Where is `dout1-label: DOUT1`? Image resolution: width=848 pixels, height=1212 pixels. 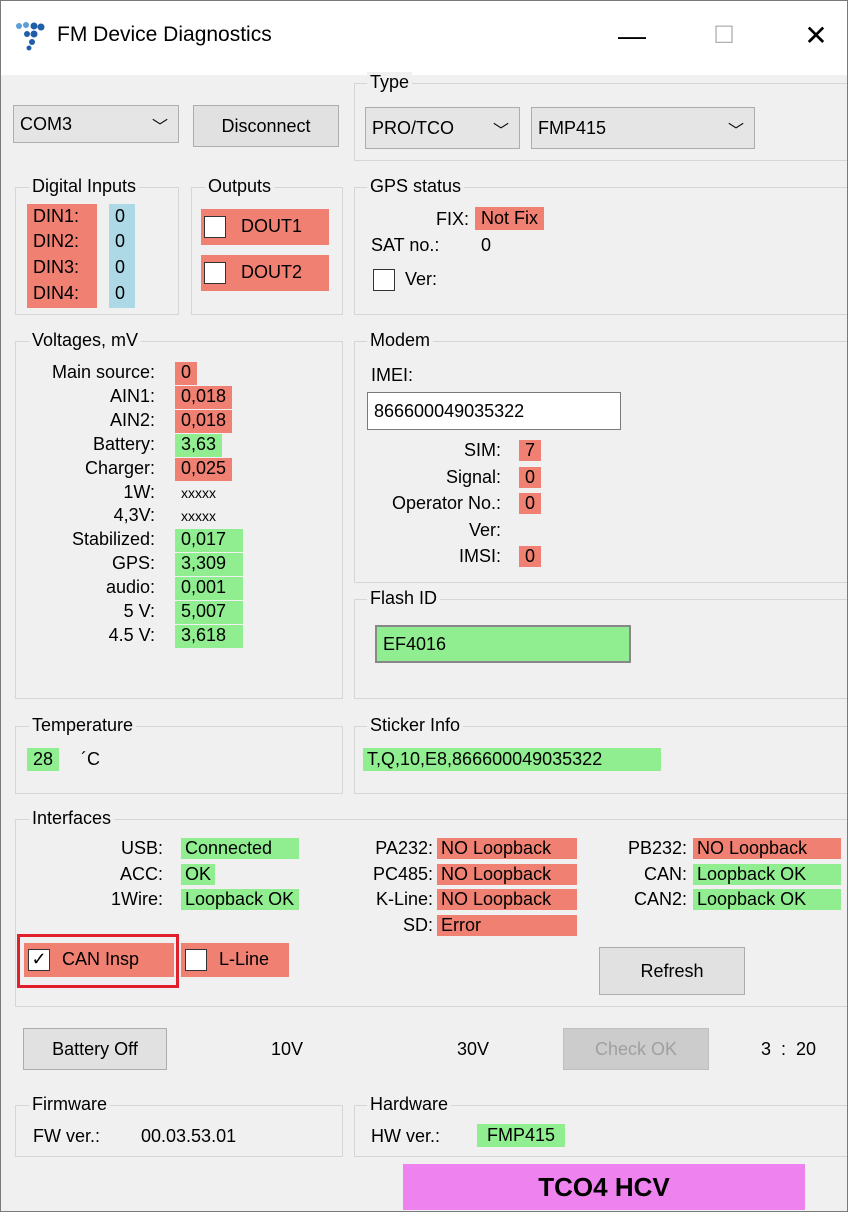
dout1-label: DOUT1 is located at coordinates (272, 226).